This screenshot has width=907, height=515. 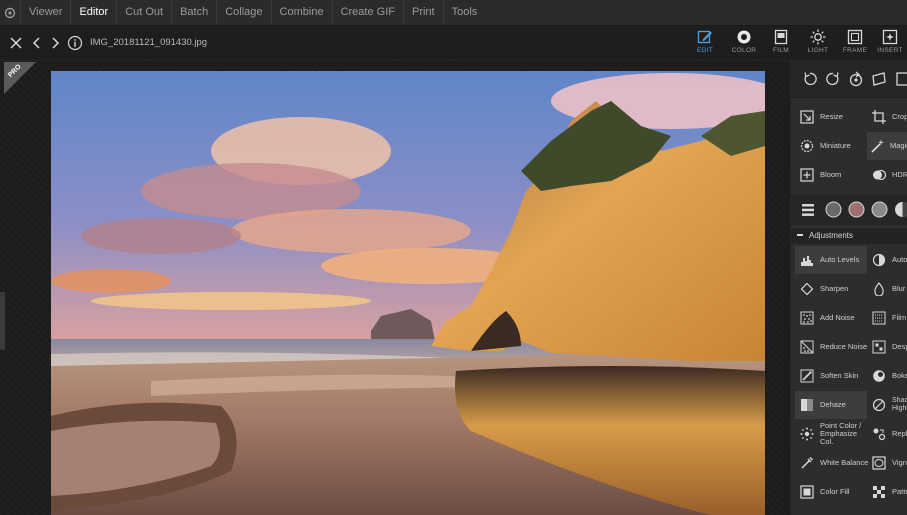 I want to click on hdr-icon, so click(x=879, y=175).